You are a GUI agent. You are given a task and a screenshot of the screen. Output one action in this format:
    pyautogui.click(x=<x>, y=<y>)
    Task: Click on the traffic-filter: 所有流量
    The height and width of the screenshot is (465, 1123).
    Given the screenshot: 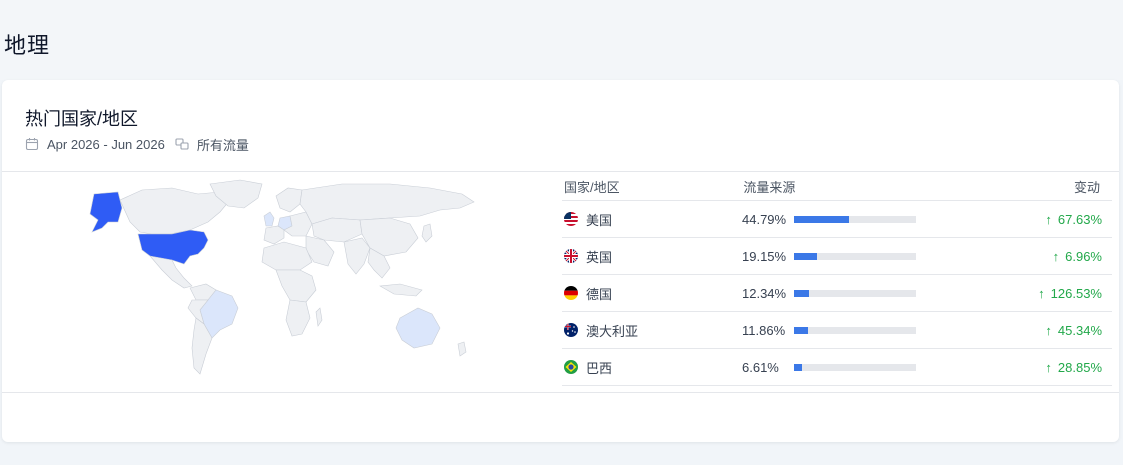 What is the action you would take?
    pyautogui.click(x=223, y=144)
    